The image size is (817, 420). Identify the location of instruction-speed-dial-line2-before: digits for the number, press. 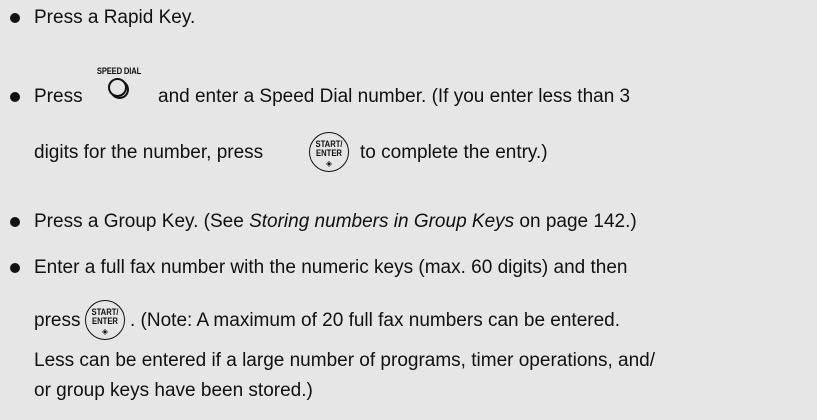
(149, 152).